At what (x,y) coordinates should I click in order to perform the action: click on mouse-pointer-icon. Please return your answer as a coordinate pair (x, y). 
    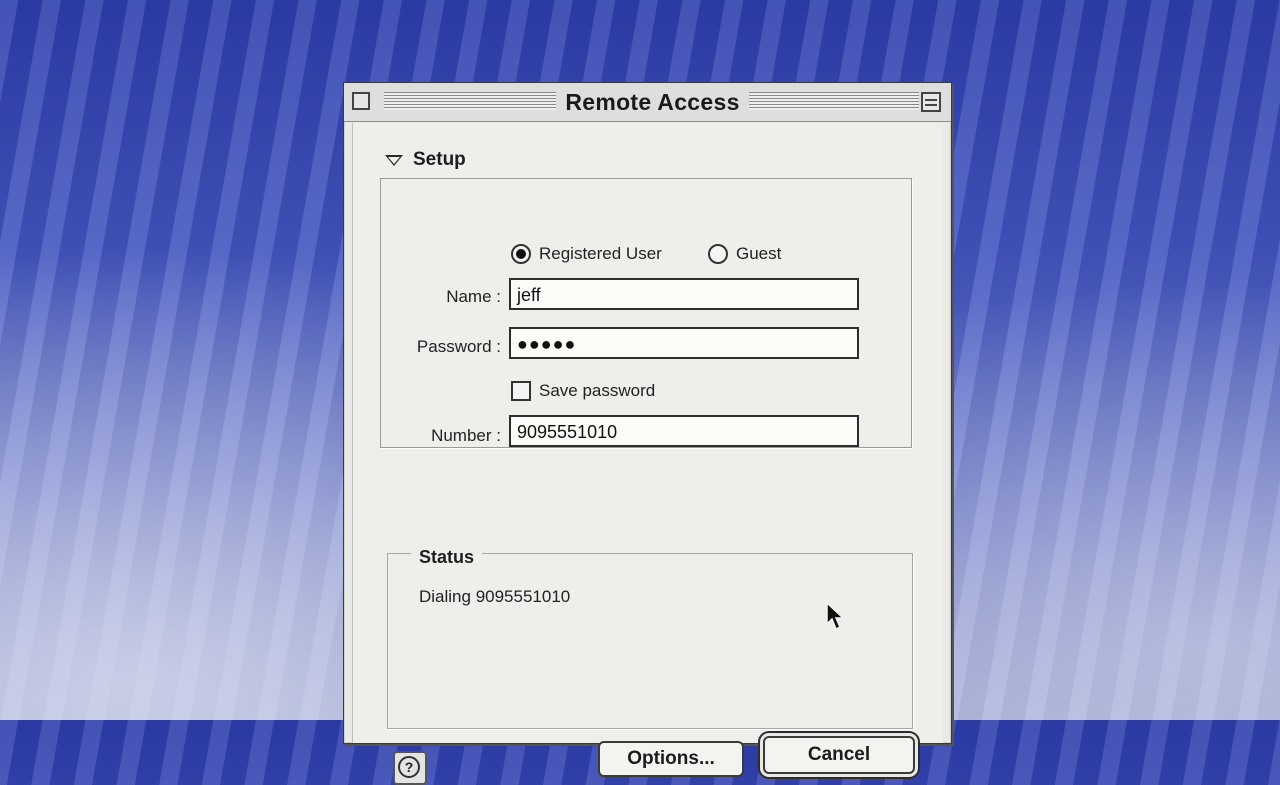
    Looking at the image, I should click on (835, 616).